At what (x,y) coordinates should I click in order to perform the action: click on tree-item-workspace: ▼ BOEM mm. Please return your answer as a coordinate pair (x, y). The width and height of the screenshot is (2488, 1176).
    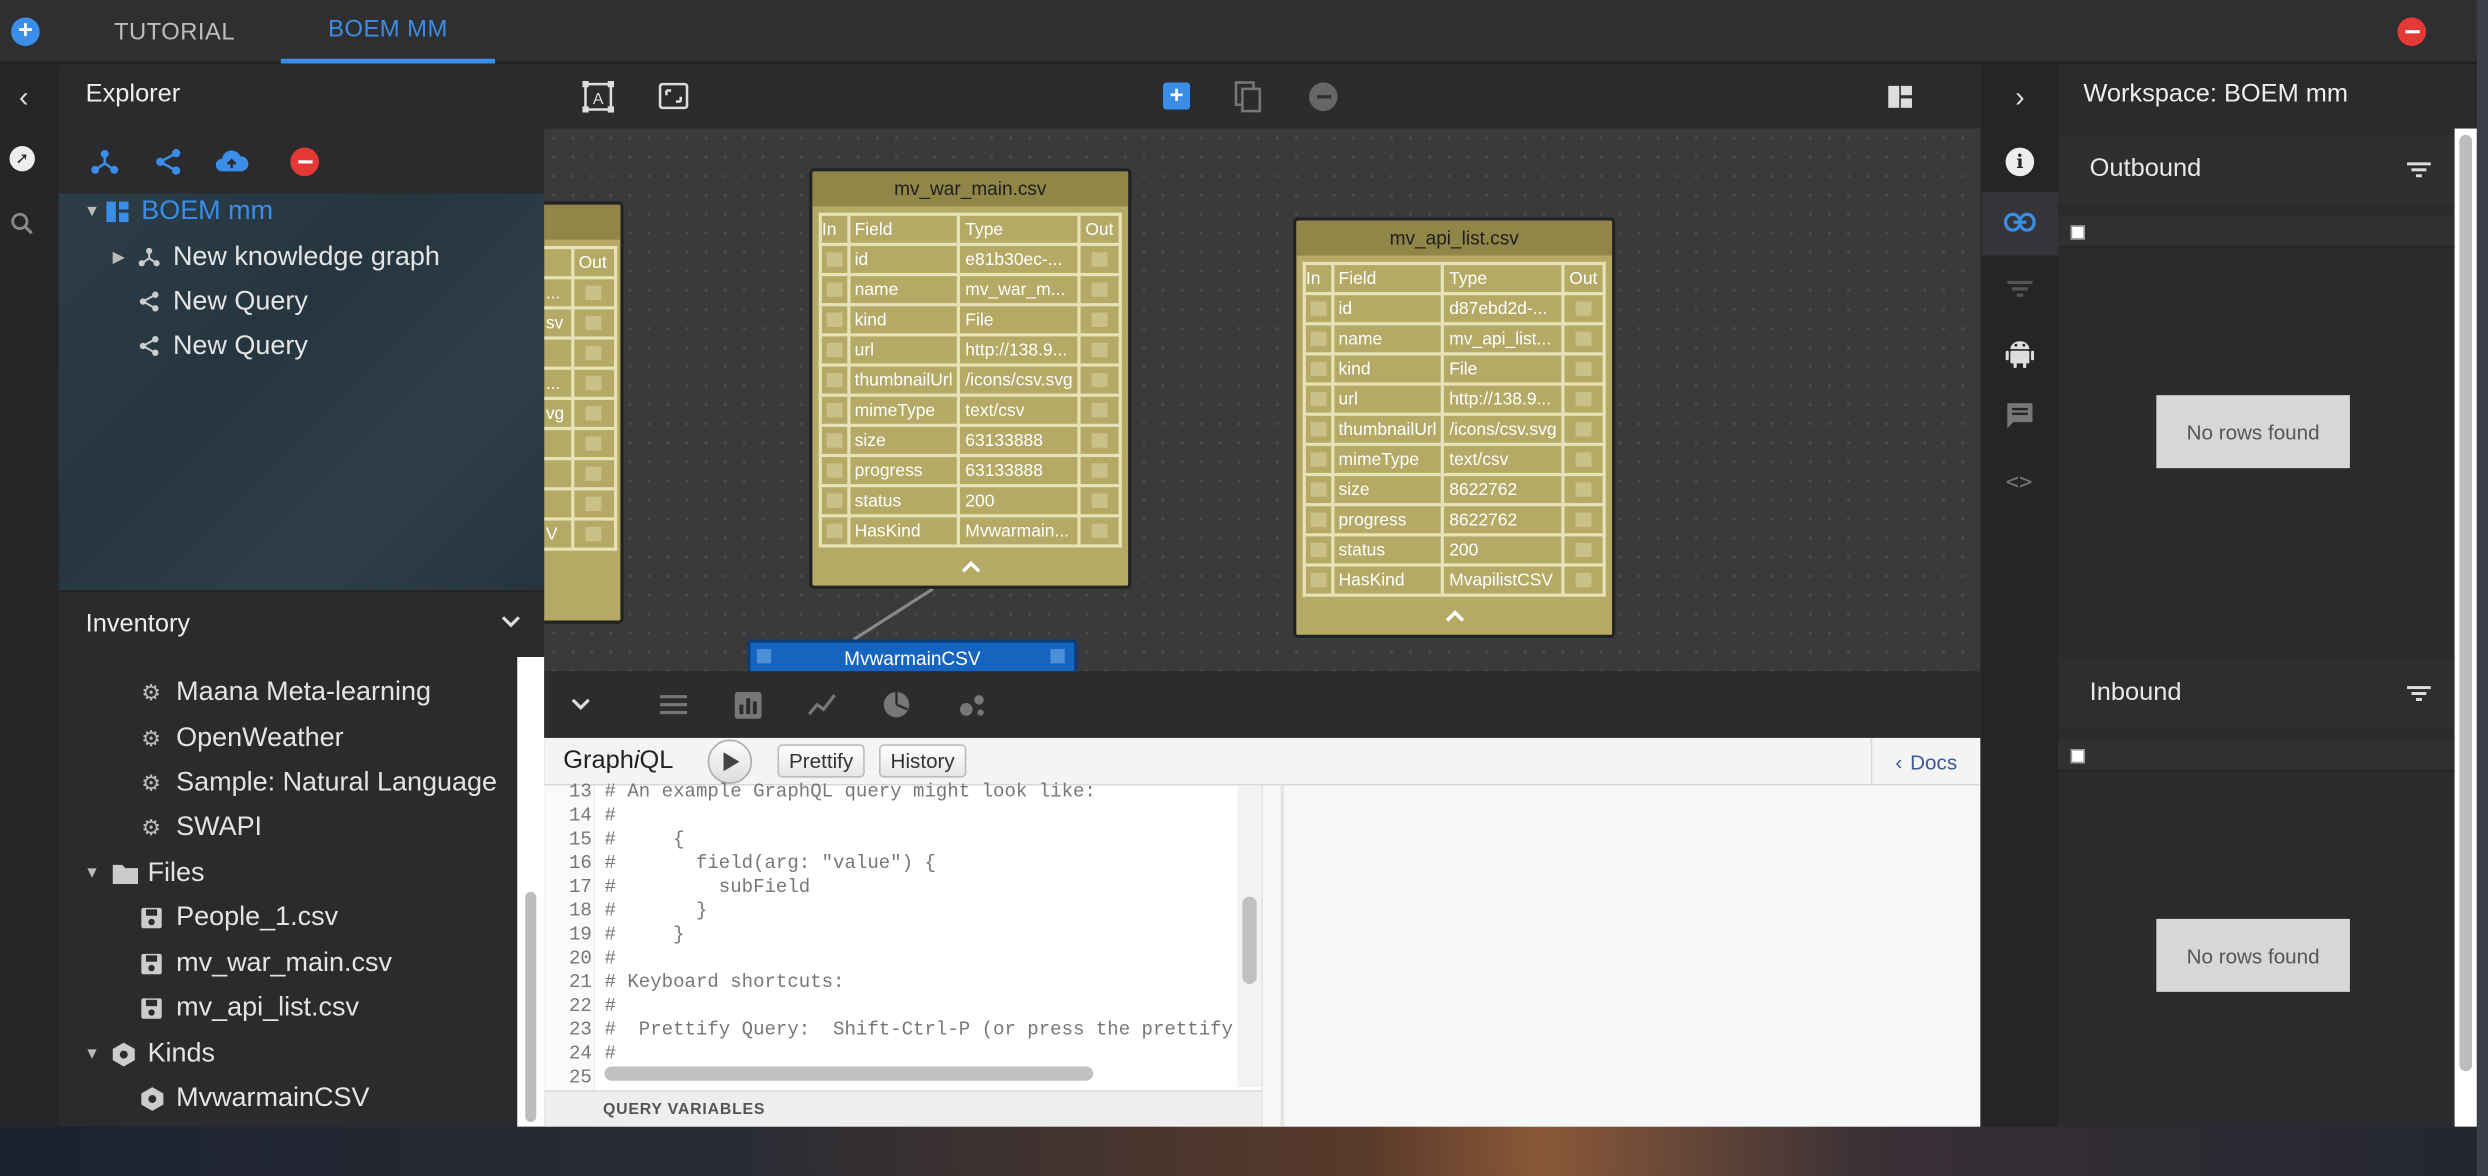
    Looking at the image, I should click on (178, 211).